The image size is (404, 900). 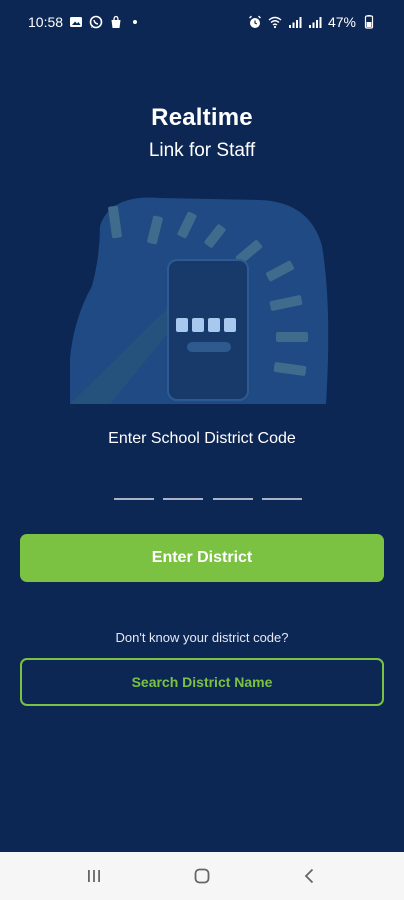 I want to click on search-district-label: Search District Name, so click(x=202, y=682).